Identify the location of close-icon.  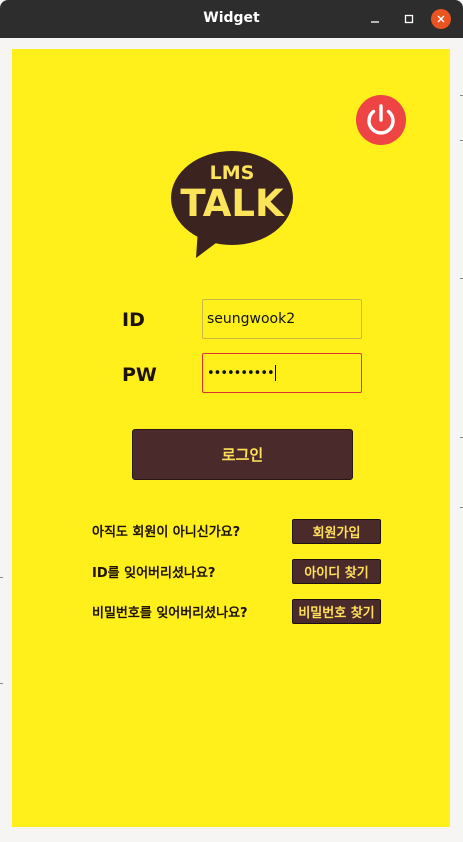
(441, 19).